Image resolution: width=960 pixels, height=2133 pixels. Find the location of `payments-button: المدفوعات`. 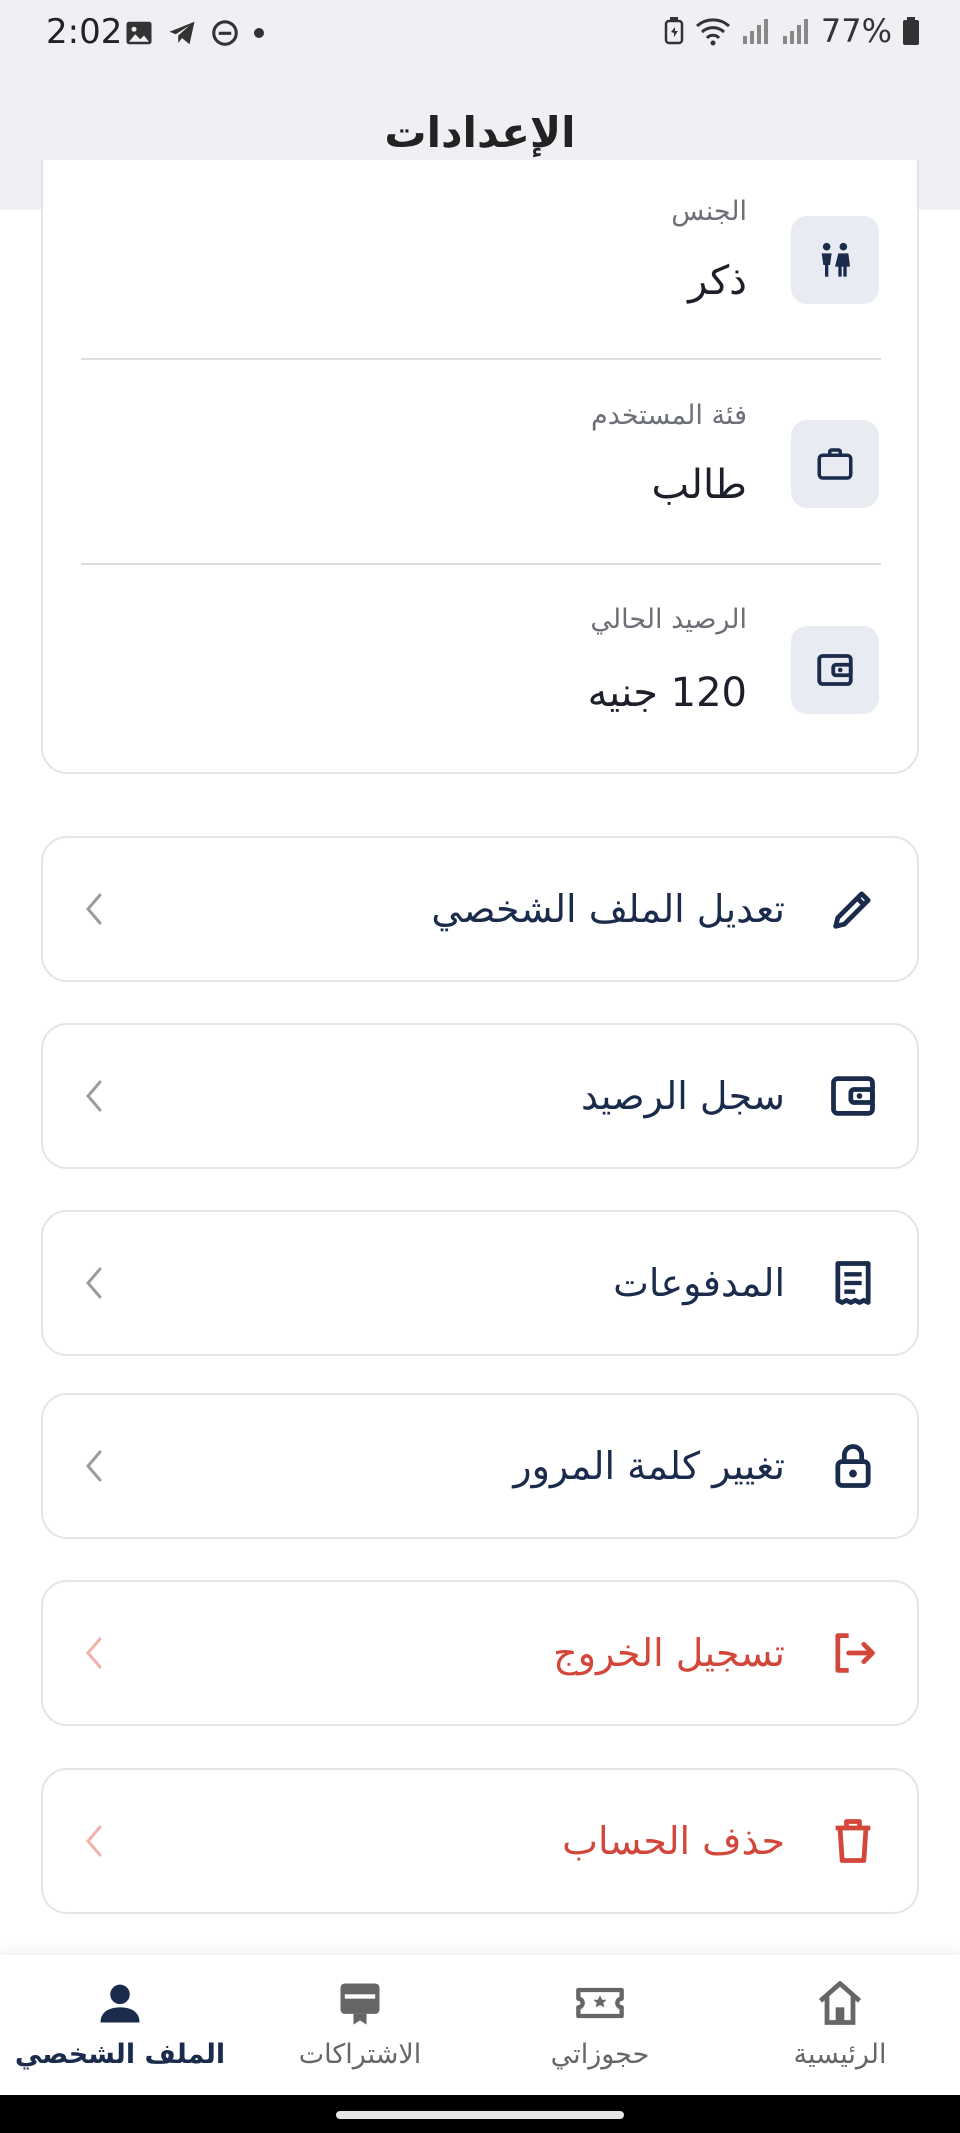

payments-button: المدفوعات is located at coordinates (480, 1283).